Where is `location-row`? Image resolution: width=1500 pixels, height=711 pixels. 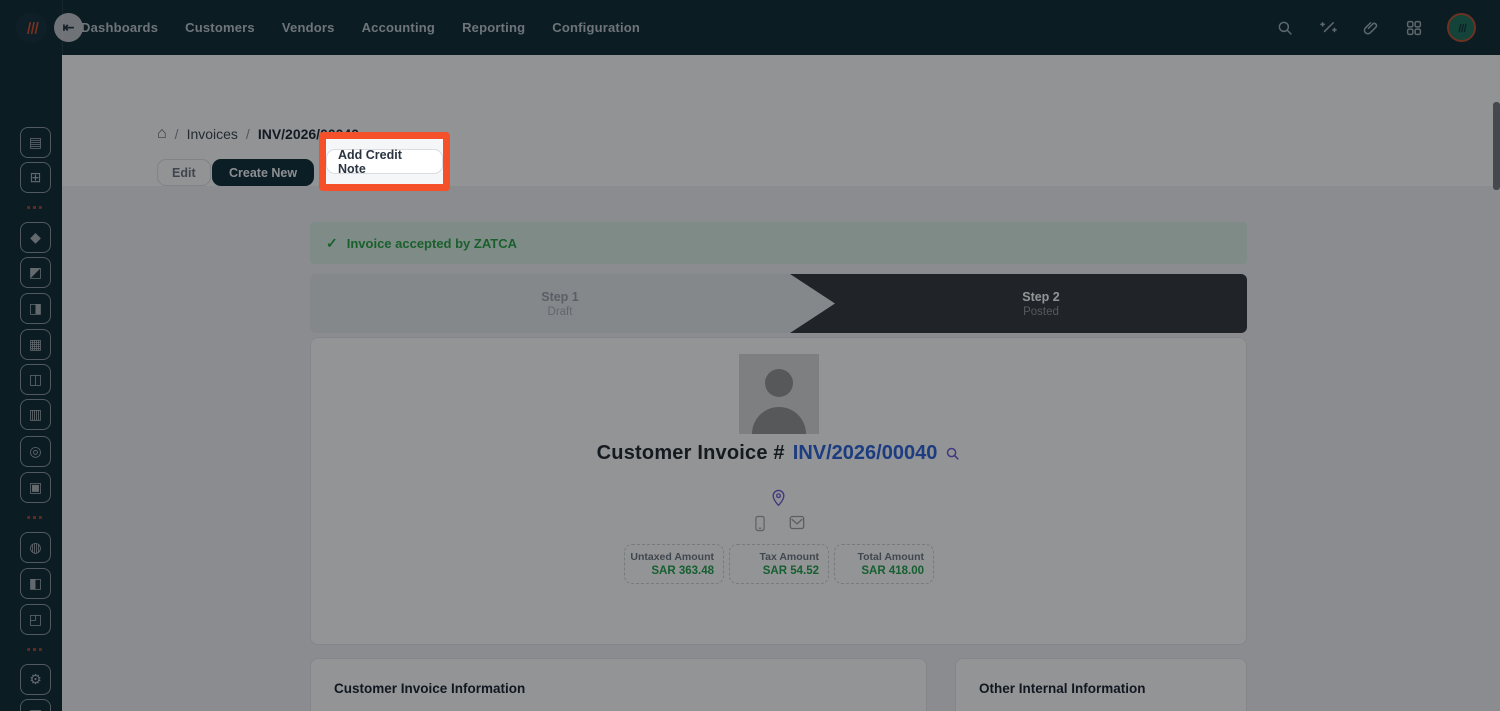 location-row is located at coordinates (778, 497).